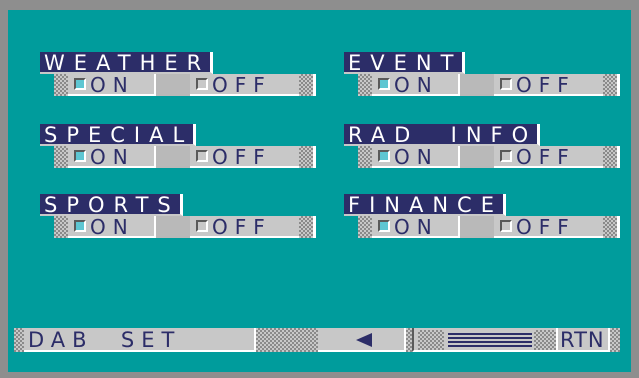 This screenshot has width=639, height=378. I want to click on bar-edge-left, so click(19, 340).